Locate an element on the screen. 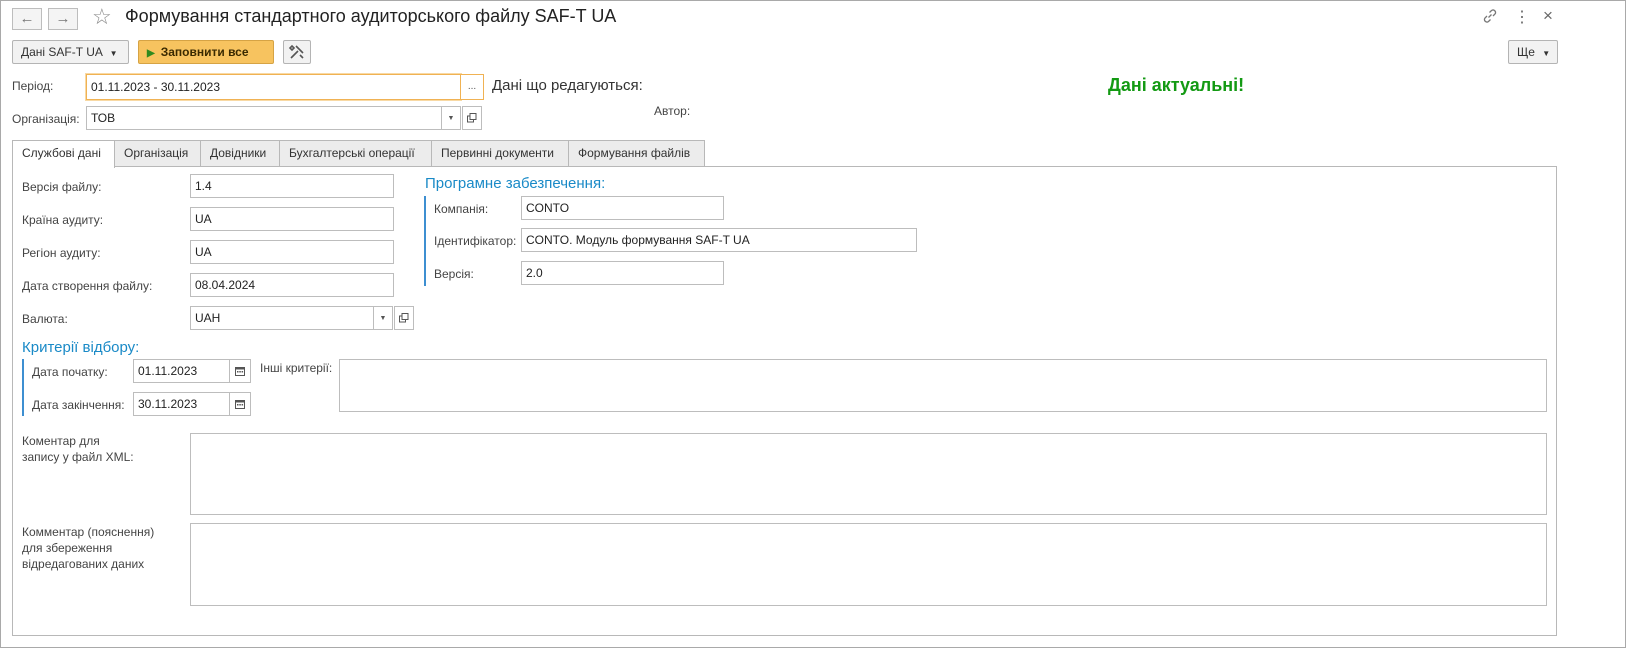  criteria-group-bar is located at coordinates (23, 387).